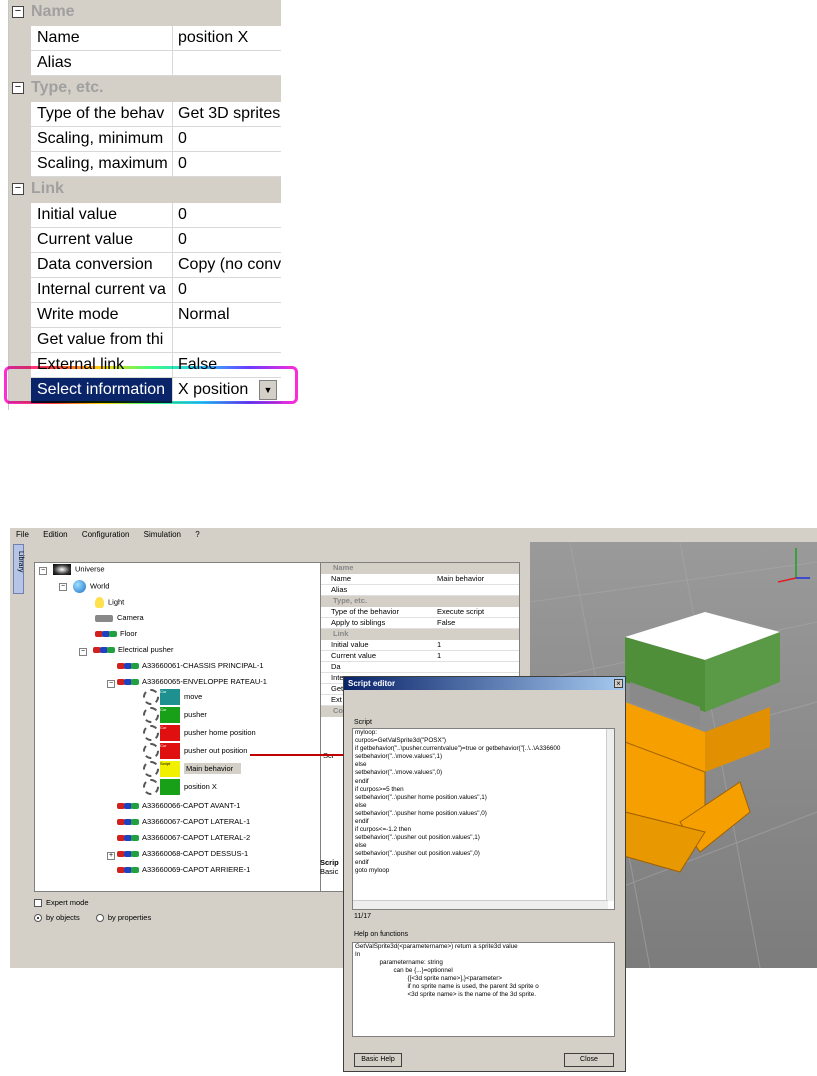 This screenshot has height=1076, width=817. I want to click on property-row: Write mode Normal, so click(145, 315).